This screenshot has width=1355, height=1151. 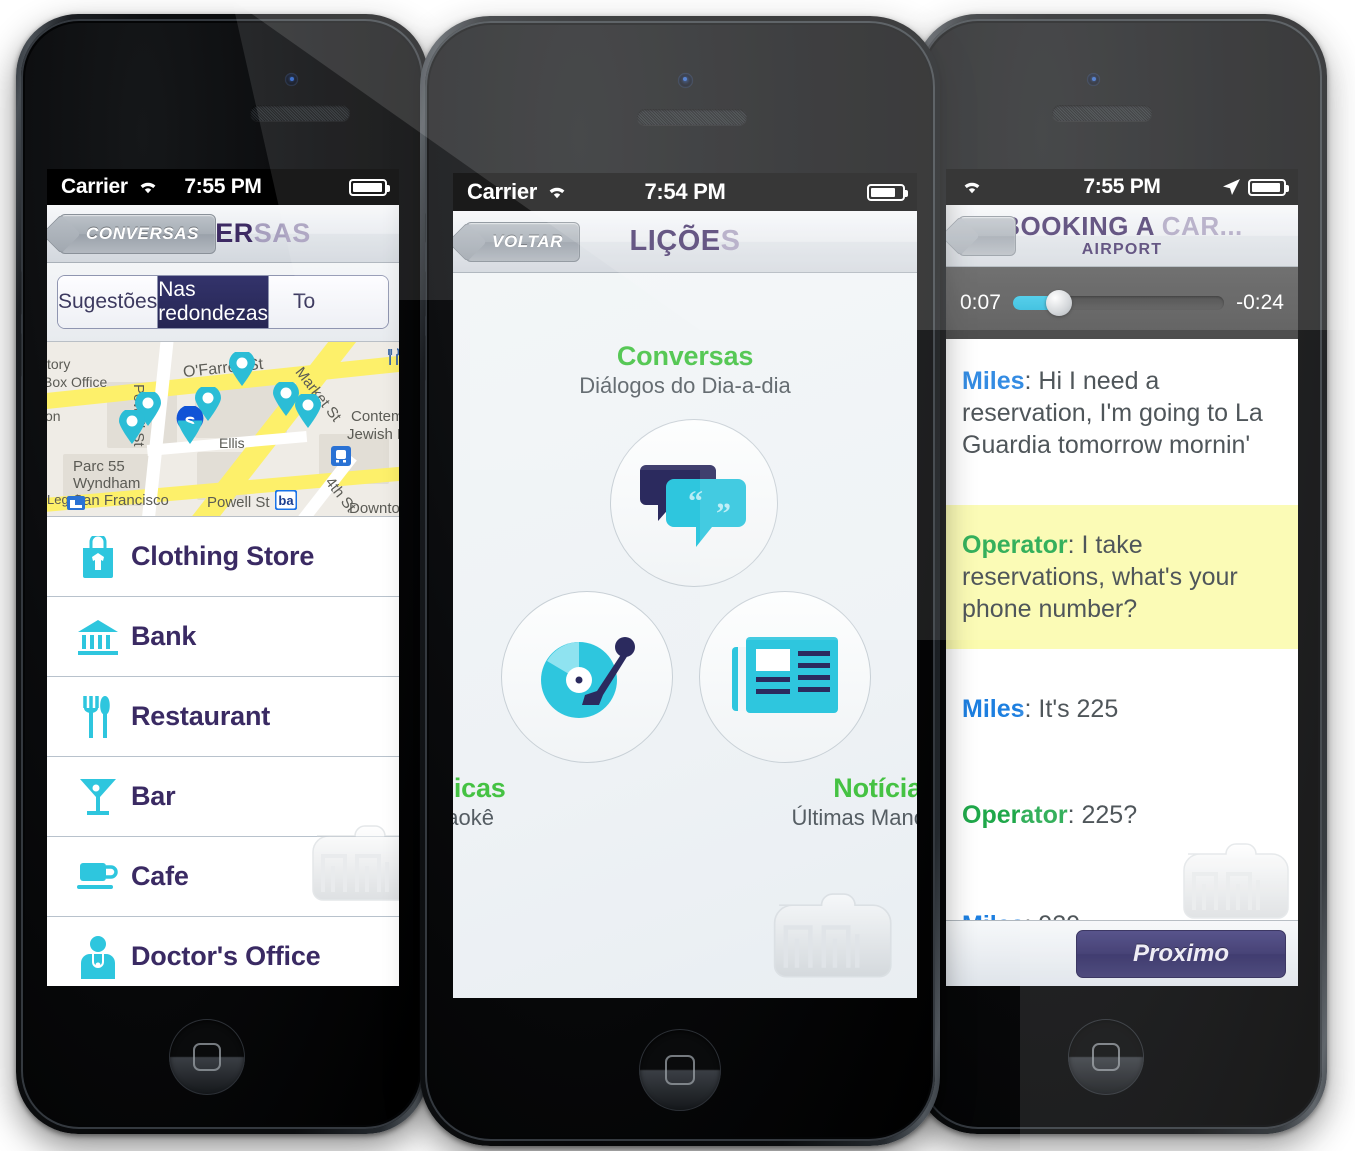 What do you see at coordinates (98, 957) in the screenshot?
I see `doctor-office-icon` at bounding box center [98, 957].